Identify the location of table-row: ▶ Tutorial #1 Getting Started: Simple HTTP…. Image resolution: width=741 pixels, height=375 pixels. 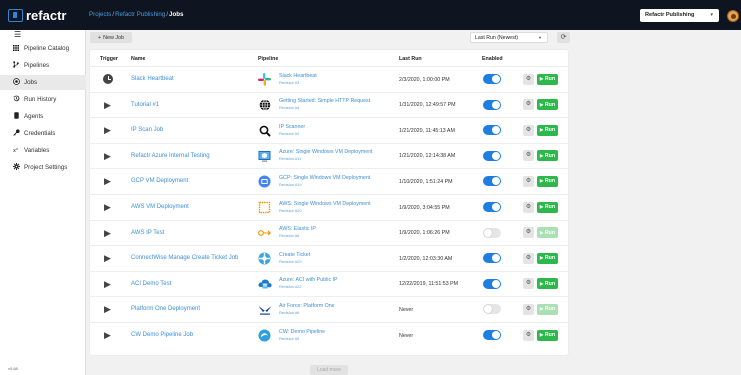
(329, 104).